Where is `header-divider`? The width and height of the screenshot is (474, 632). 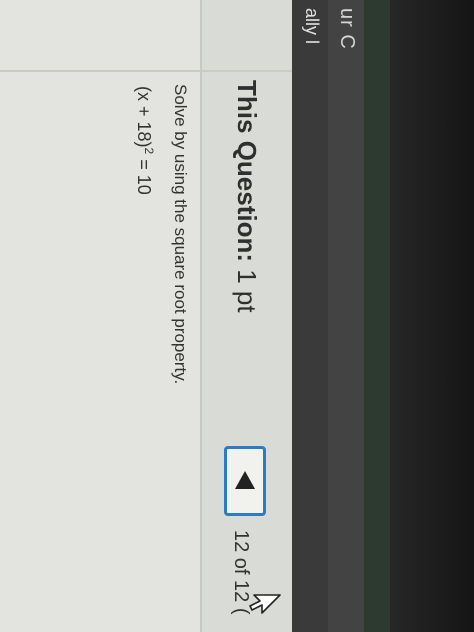
header-divider is located at coordinates (247, 71).